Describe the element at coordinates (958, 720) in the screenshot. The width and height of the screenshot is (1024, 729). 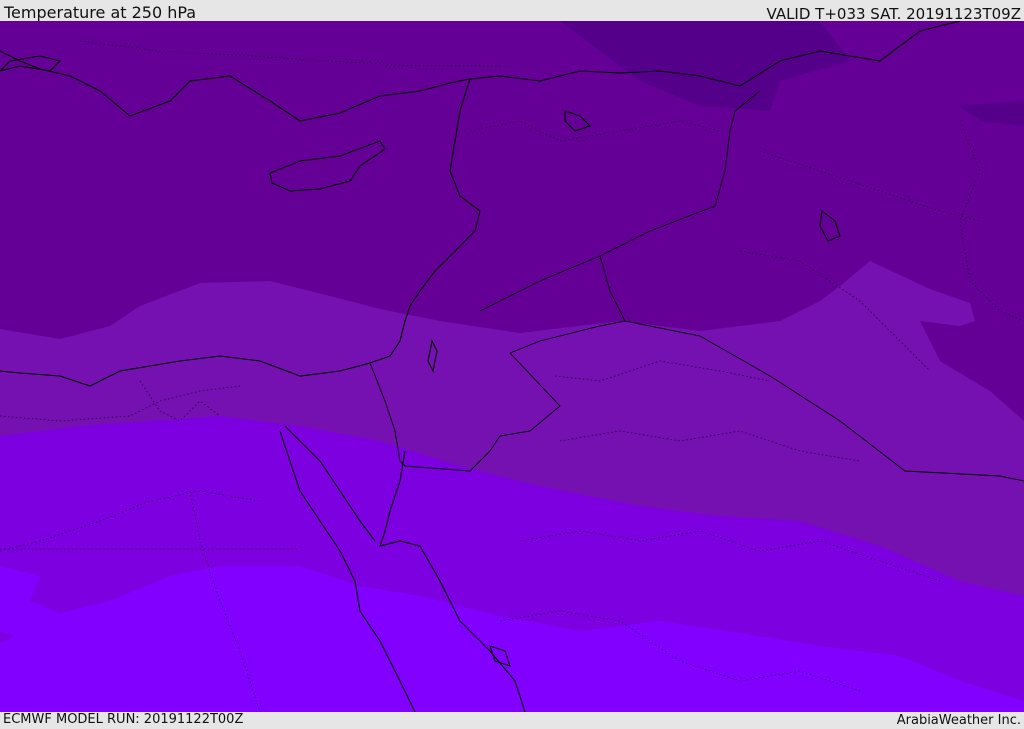
I see `credit-label: ArabiaWeather Inc.` at that location.